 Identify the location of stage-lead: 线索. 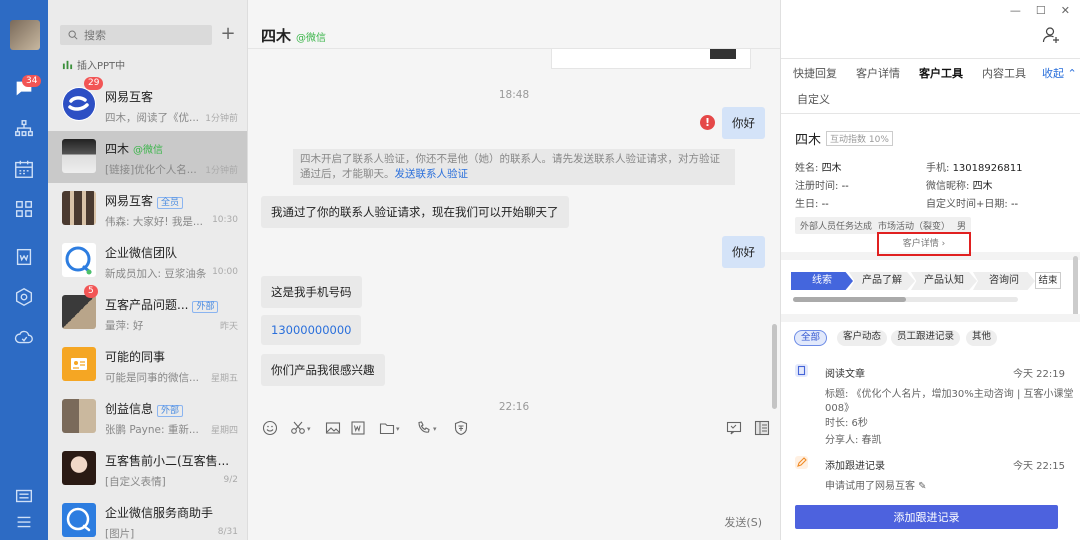
(822, 281).